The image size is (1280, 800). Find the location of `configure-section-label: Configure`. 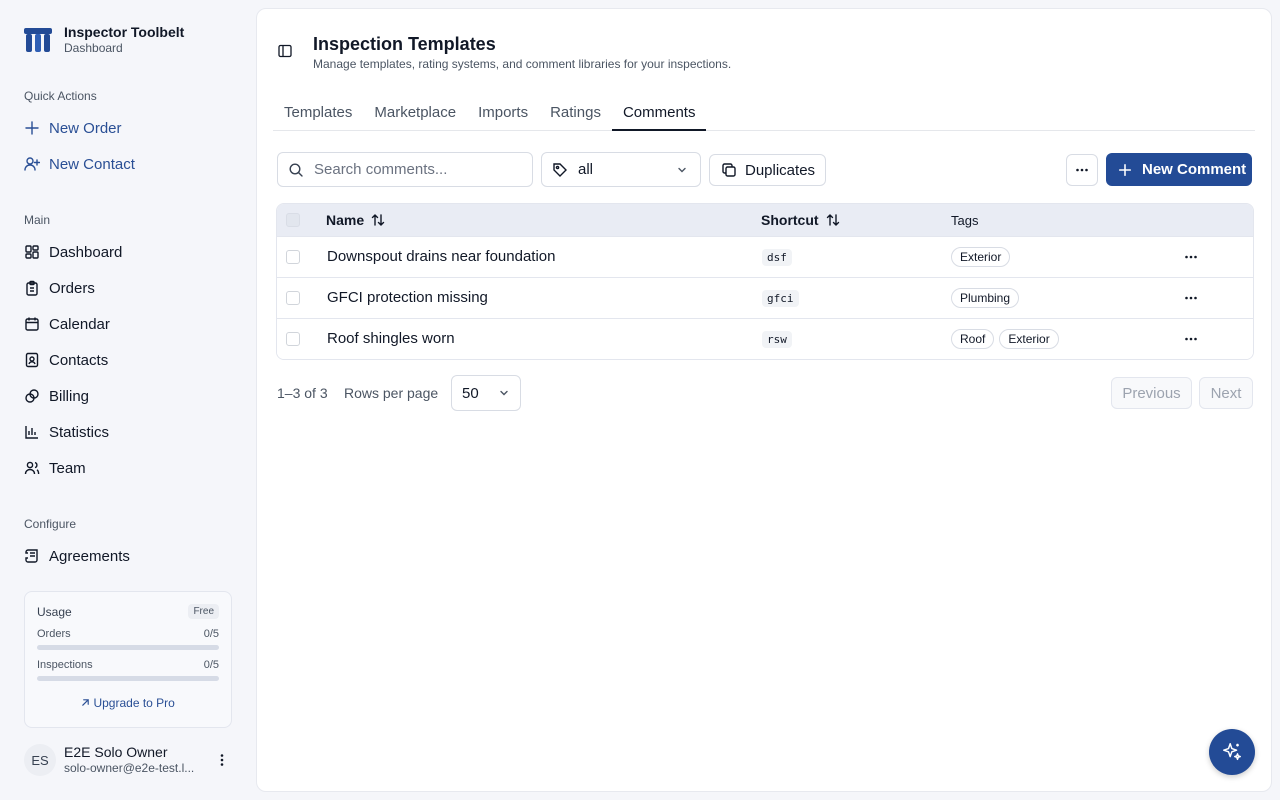

configure-section-label: Configure is located at coordinates (50, 524).